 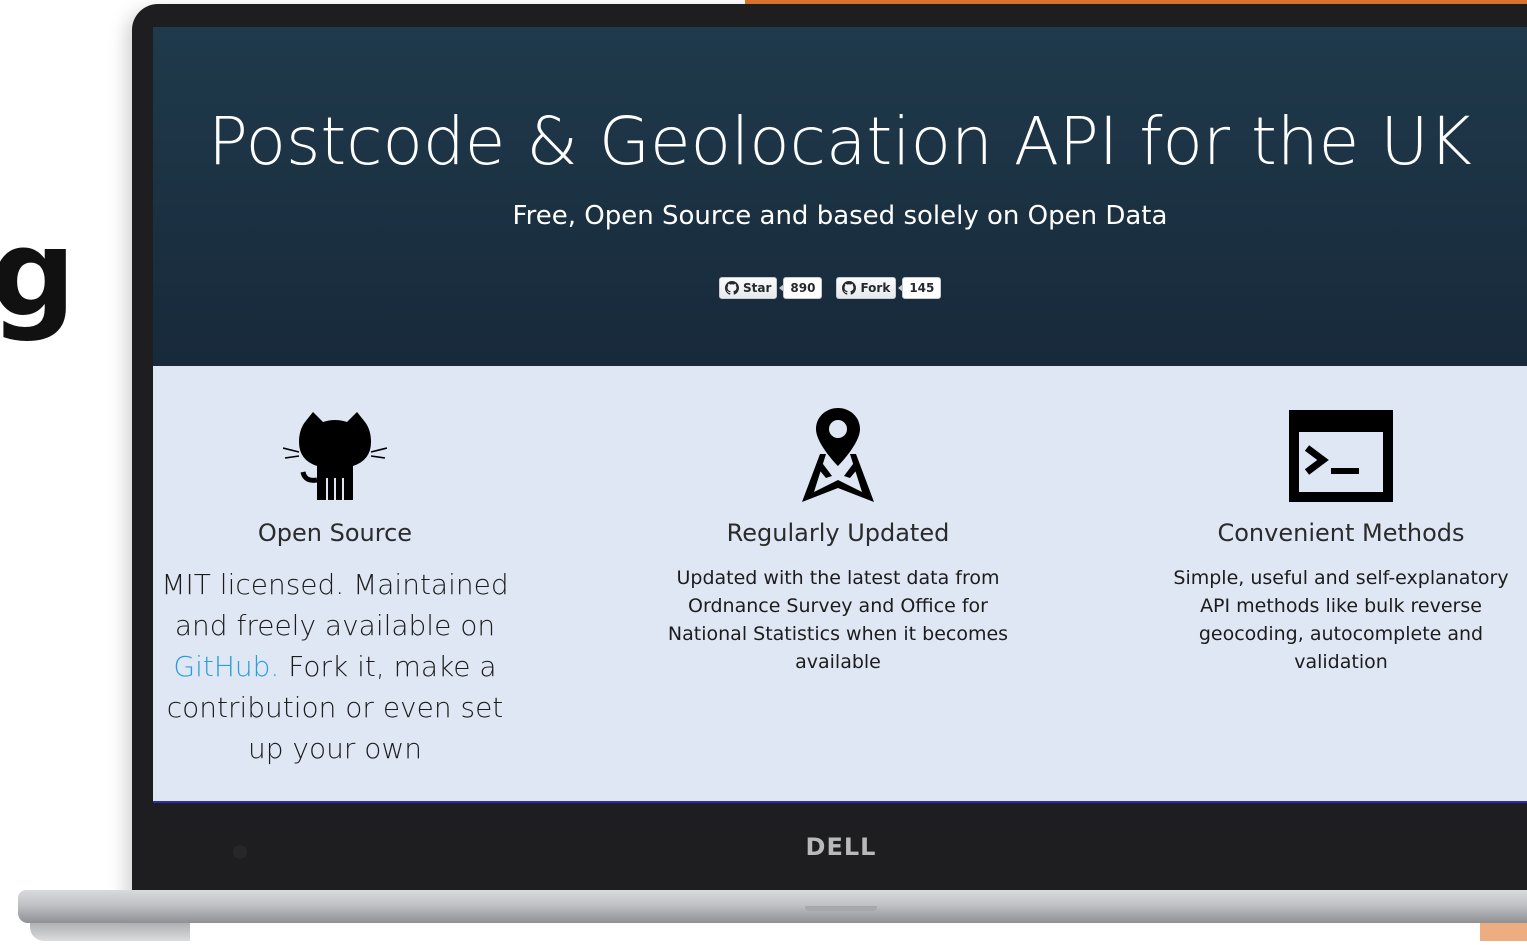 I want to click on feature-title: Convenient Methods, so click(x=1341, y=533).